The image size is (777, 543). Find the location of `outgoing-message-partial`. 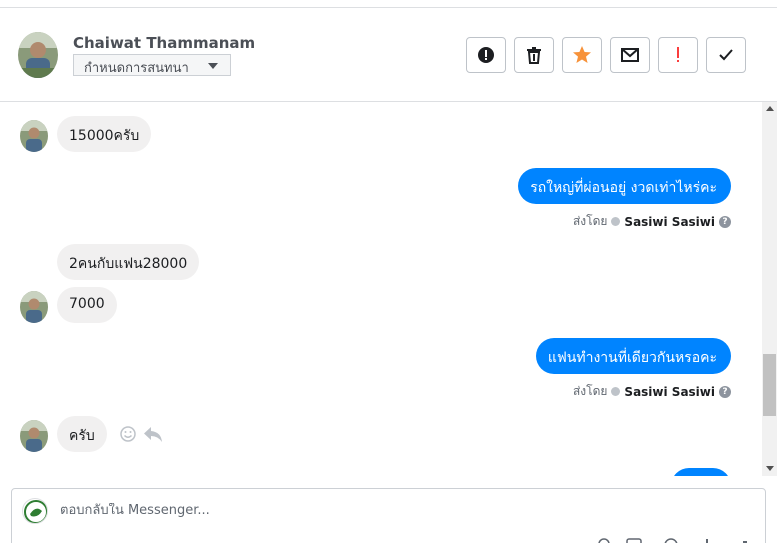

outgoing-message-partial is located at coordinates (701, 472).